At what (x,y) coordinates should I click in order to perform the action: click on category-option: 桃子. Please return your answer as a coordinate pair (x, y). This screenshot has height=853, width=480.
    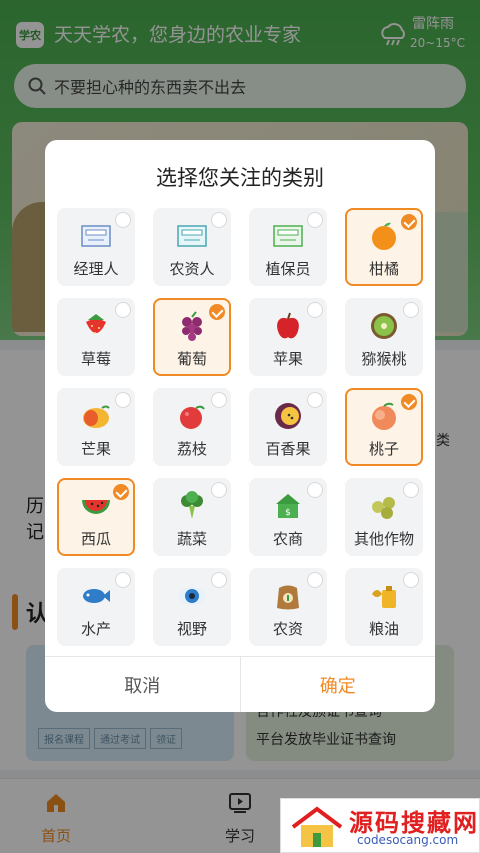
    Looking at the image, I should click on (384, 427).